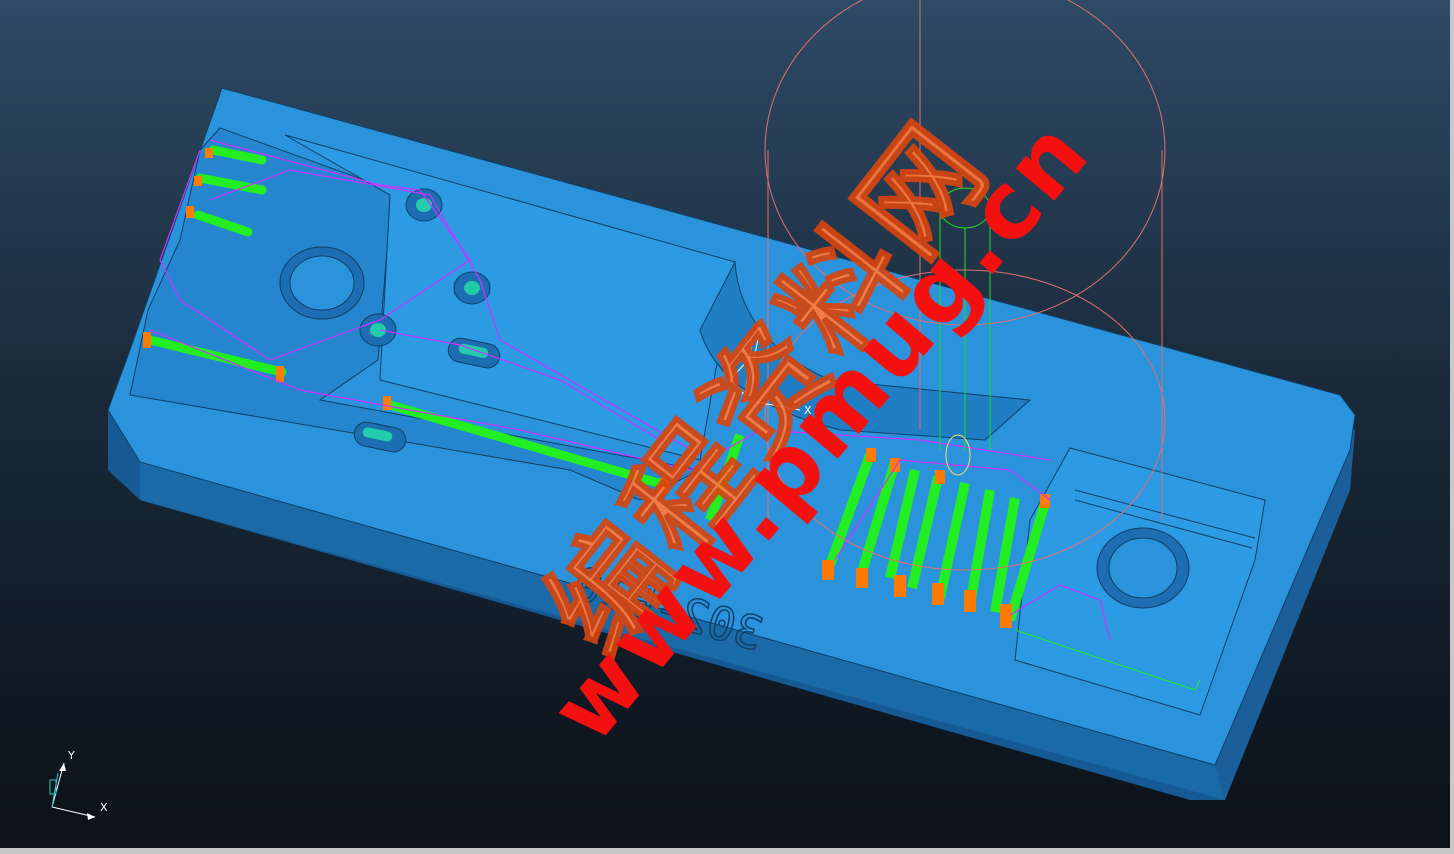  Describe the element at coordinates (759, 330) in the screenshot. I see `wcs-y-label: Y` at that location.